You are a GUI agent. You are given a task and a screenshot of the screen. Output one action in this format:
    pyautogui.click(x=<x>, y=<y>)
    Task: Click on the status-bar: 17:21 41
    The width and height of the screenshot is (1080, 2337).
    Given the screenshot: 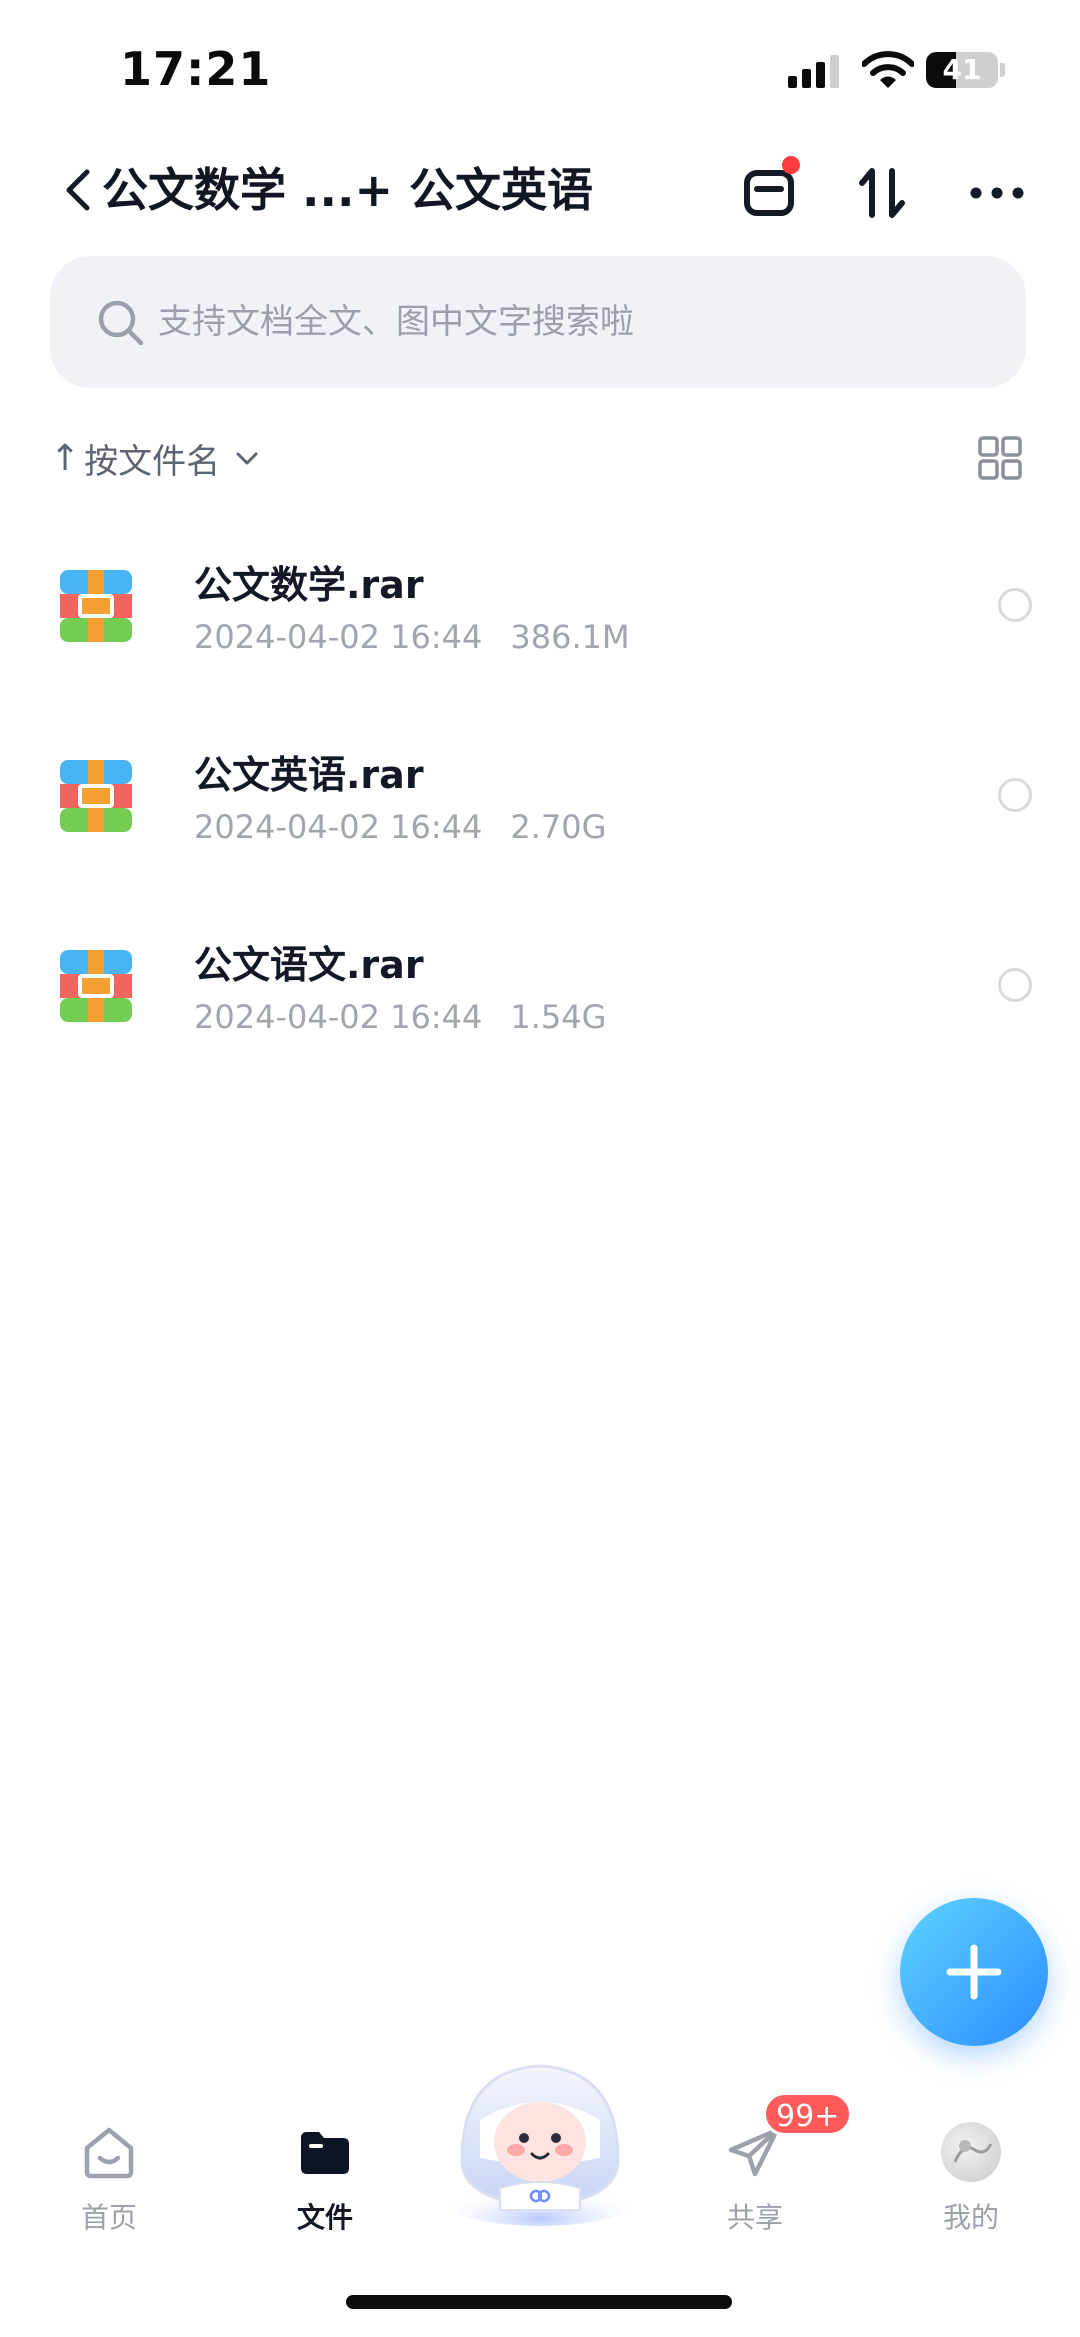 What is the action you would take?
    pyautogui.click(x=540, y=70)
    